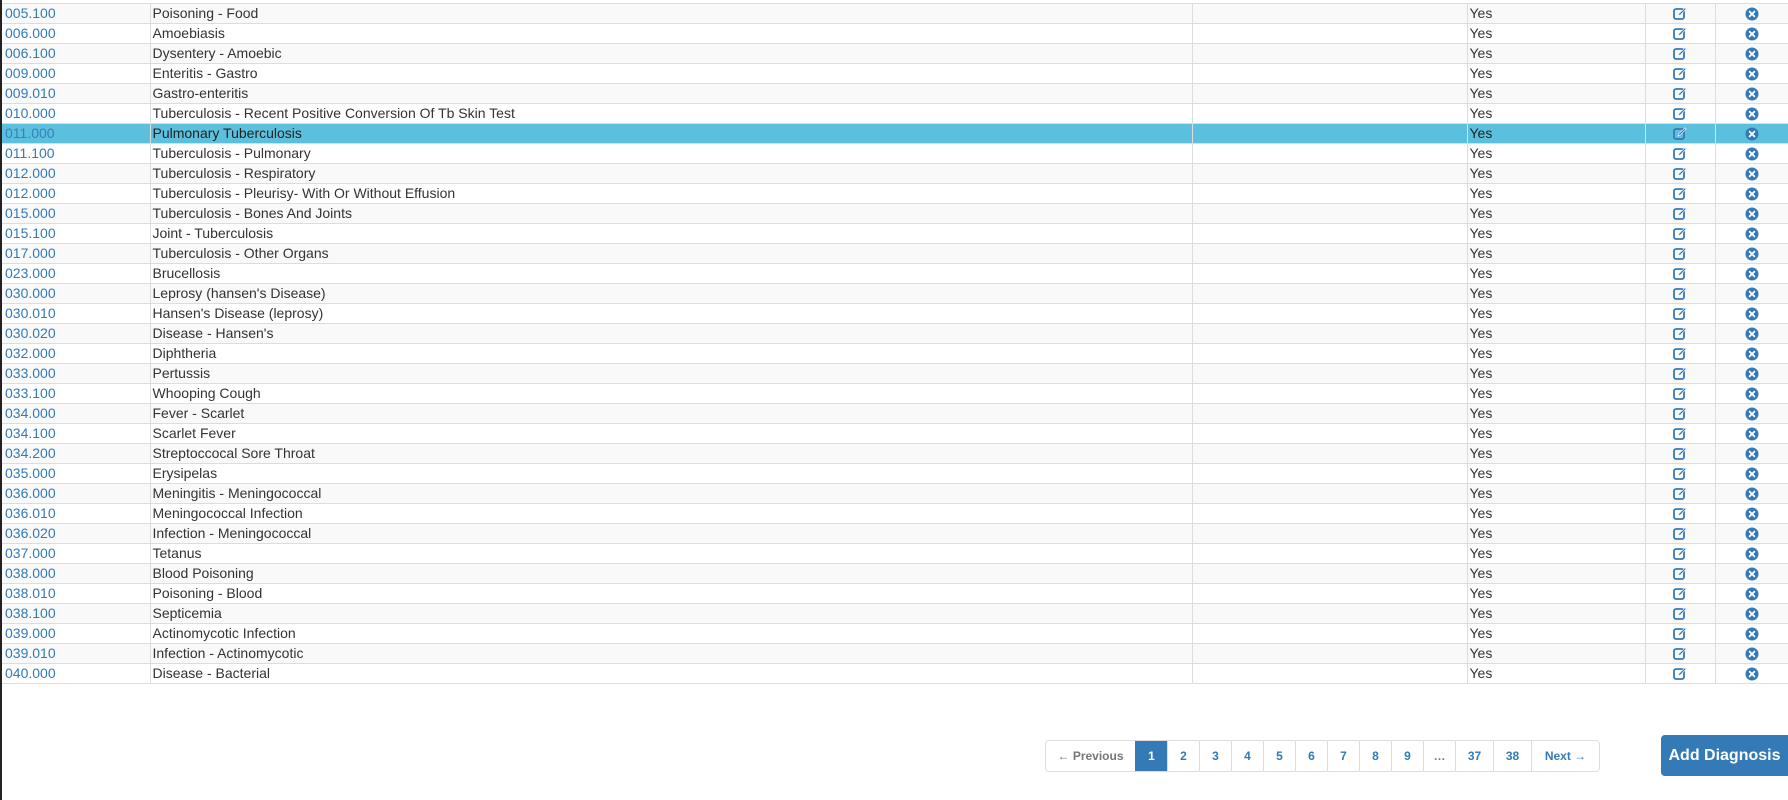 This screenshot has width=1788, height=800. I want to click on table-row: 011.000 Pulmonary Tuberculosis Yes, so click(895, 133).